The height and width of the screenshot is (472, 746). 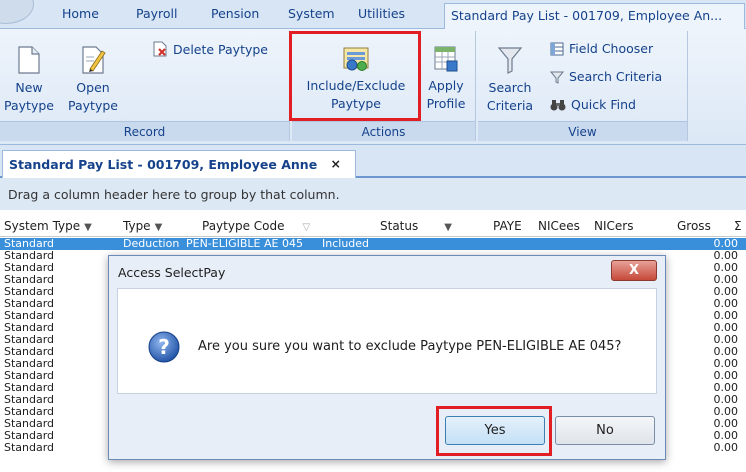 I want to click on quick-find-button: Quick Find, so click(x=593, y=104).